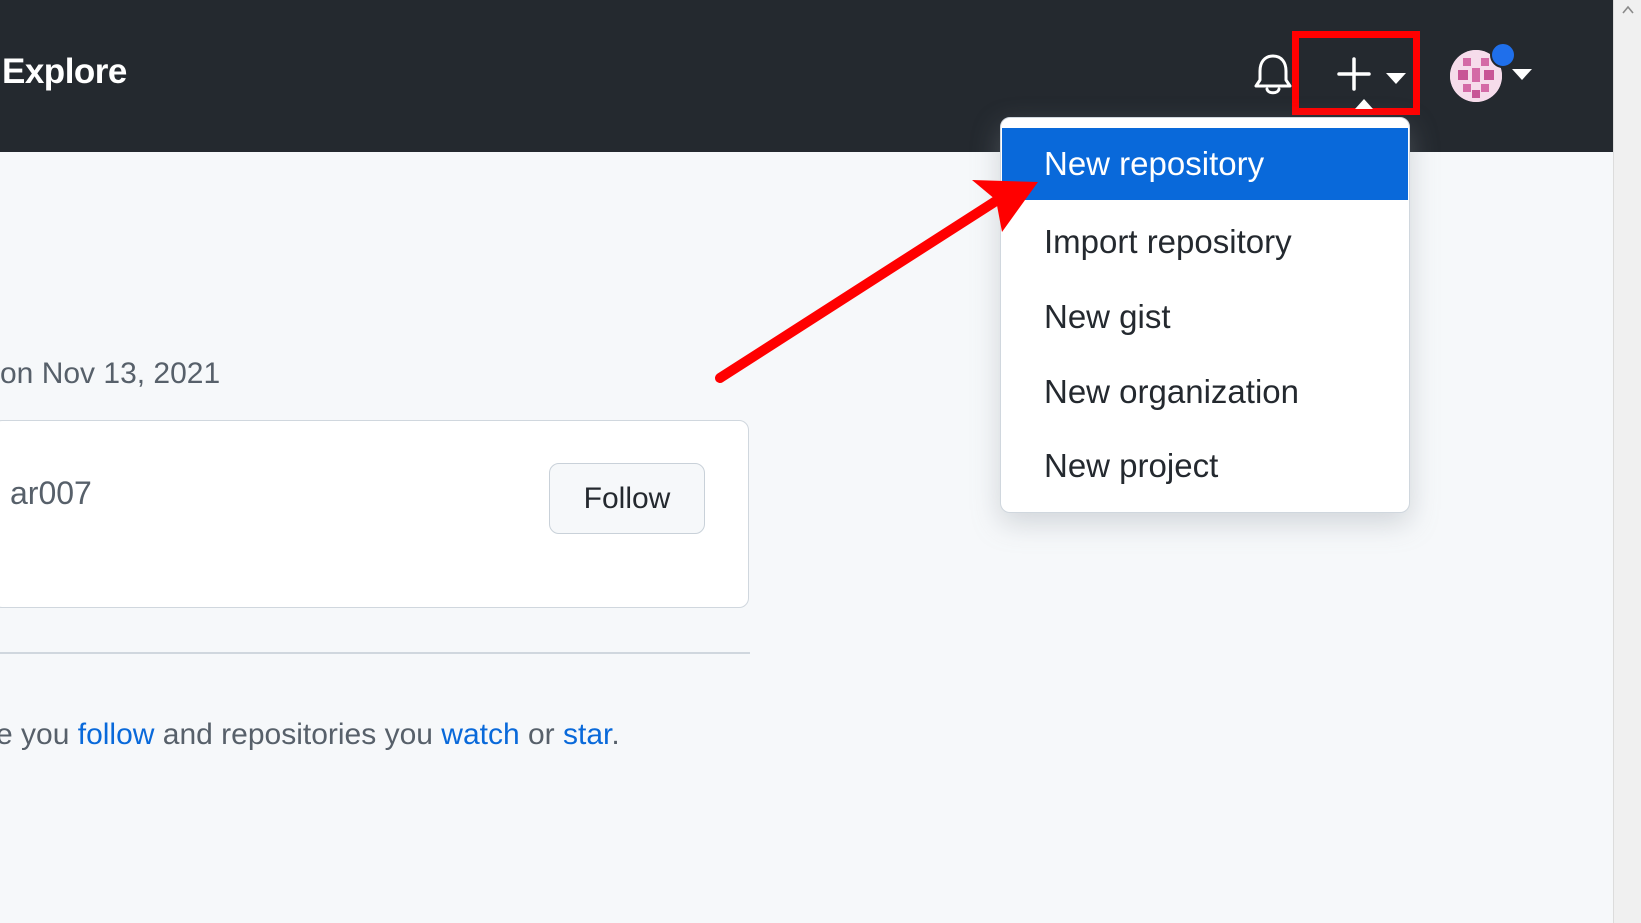 The width and height of the screenshot is (1641, 923). Describe the element at coordinates (627, 498) in the screenshot. I see `follow-button: Follow` at that location.